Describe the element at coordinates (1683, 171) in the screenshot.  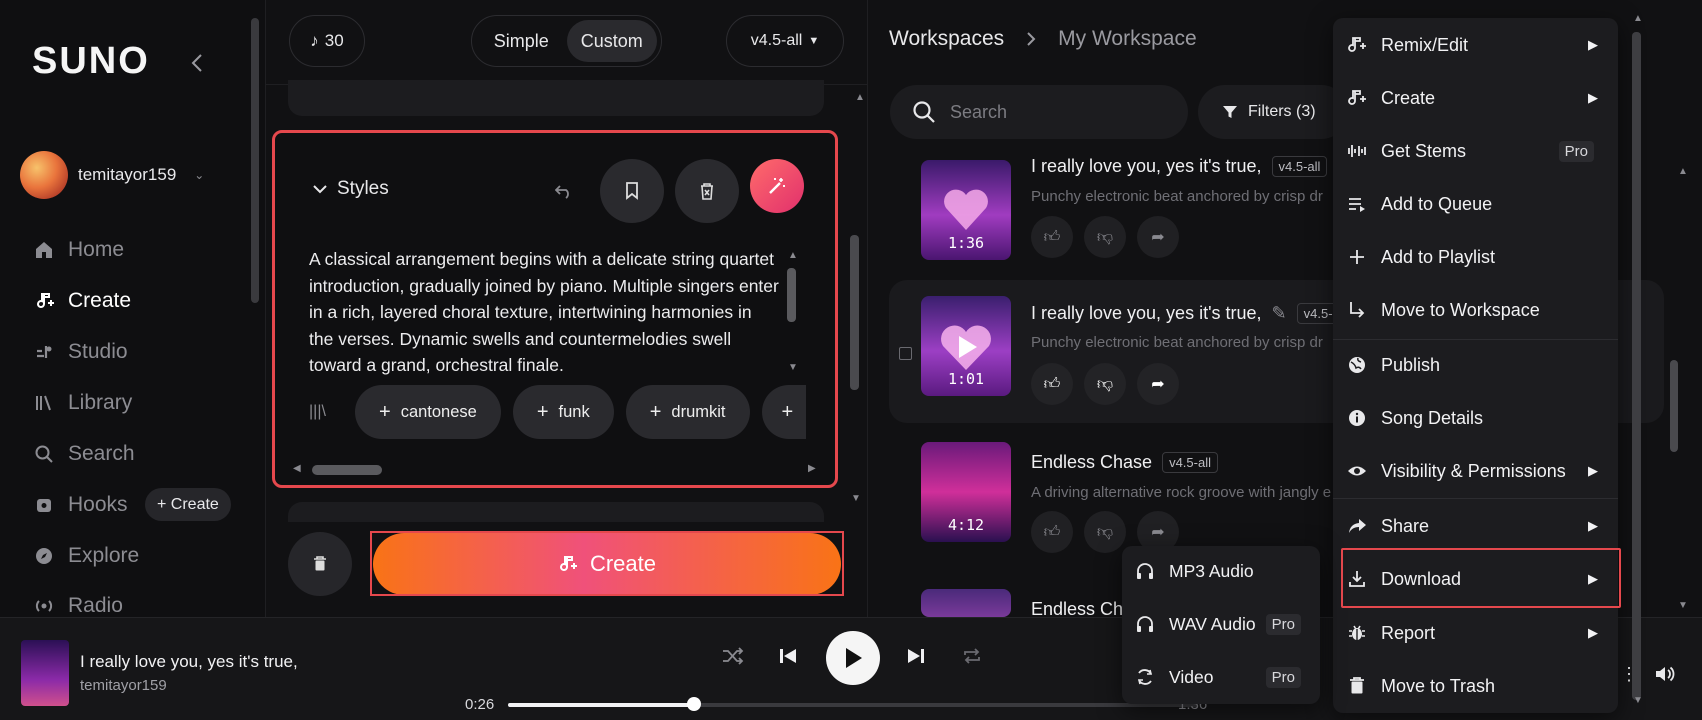
I see `workspace-scroll-up-icon: ▲` at that location.